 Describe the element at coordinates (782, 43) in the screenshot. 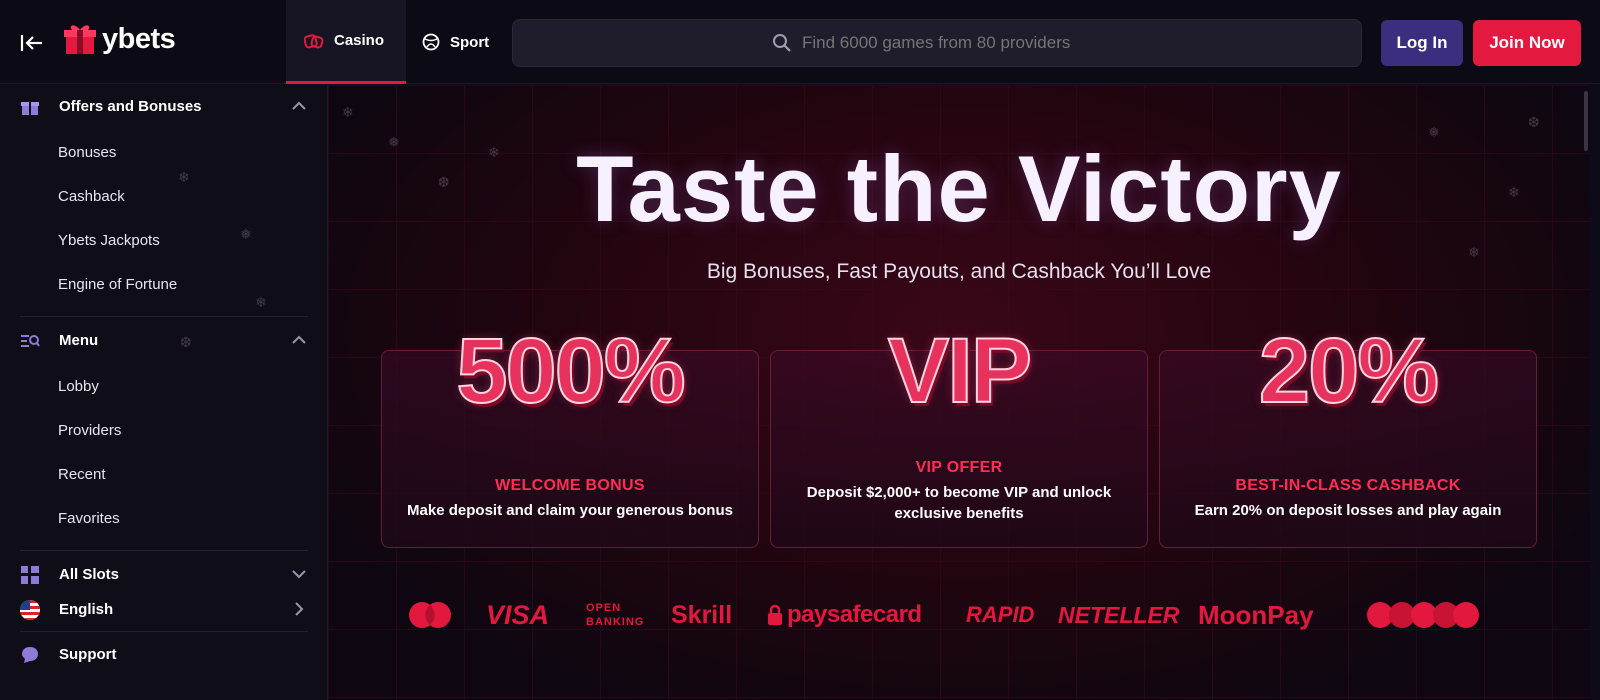

I see `search-icon` at that location.